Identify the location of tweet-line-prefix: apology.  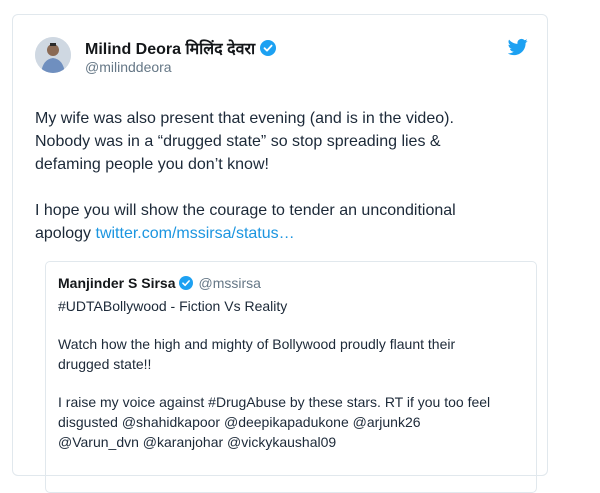
(65, 233).